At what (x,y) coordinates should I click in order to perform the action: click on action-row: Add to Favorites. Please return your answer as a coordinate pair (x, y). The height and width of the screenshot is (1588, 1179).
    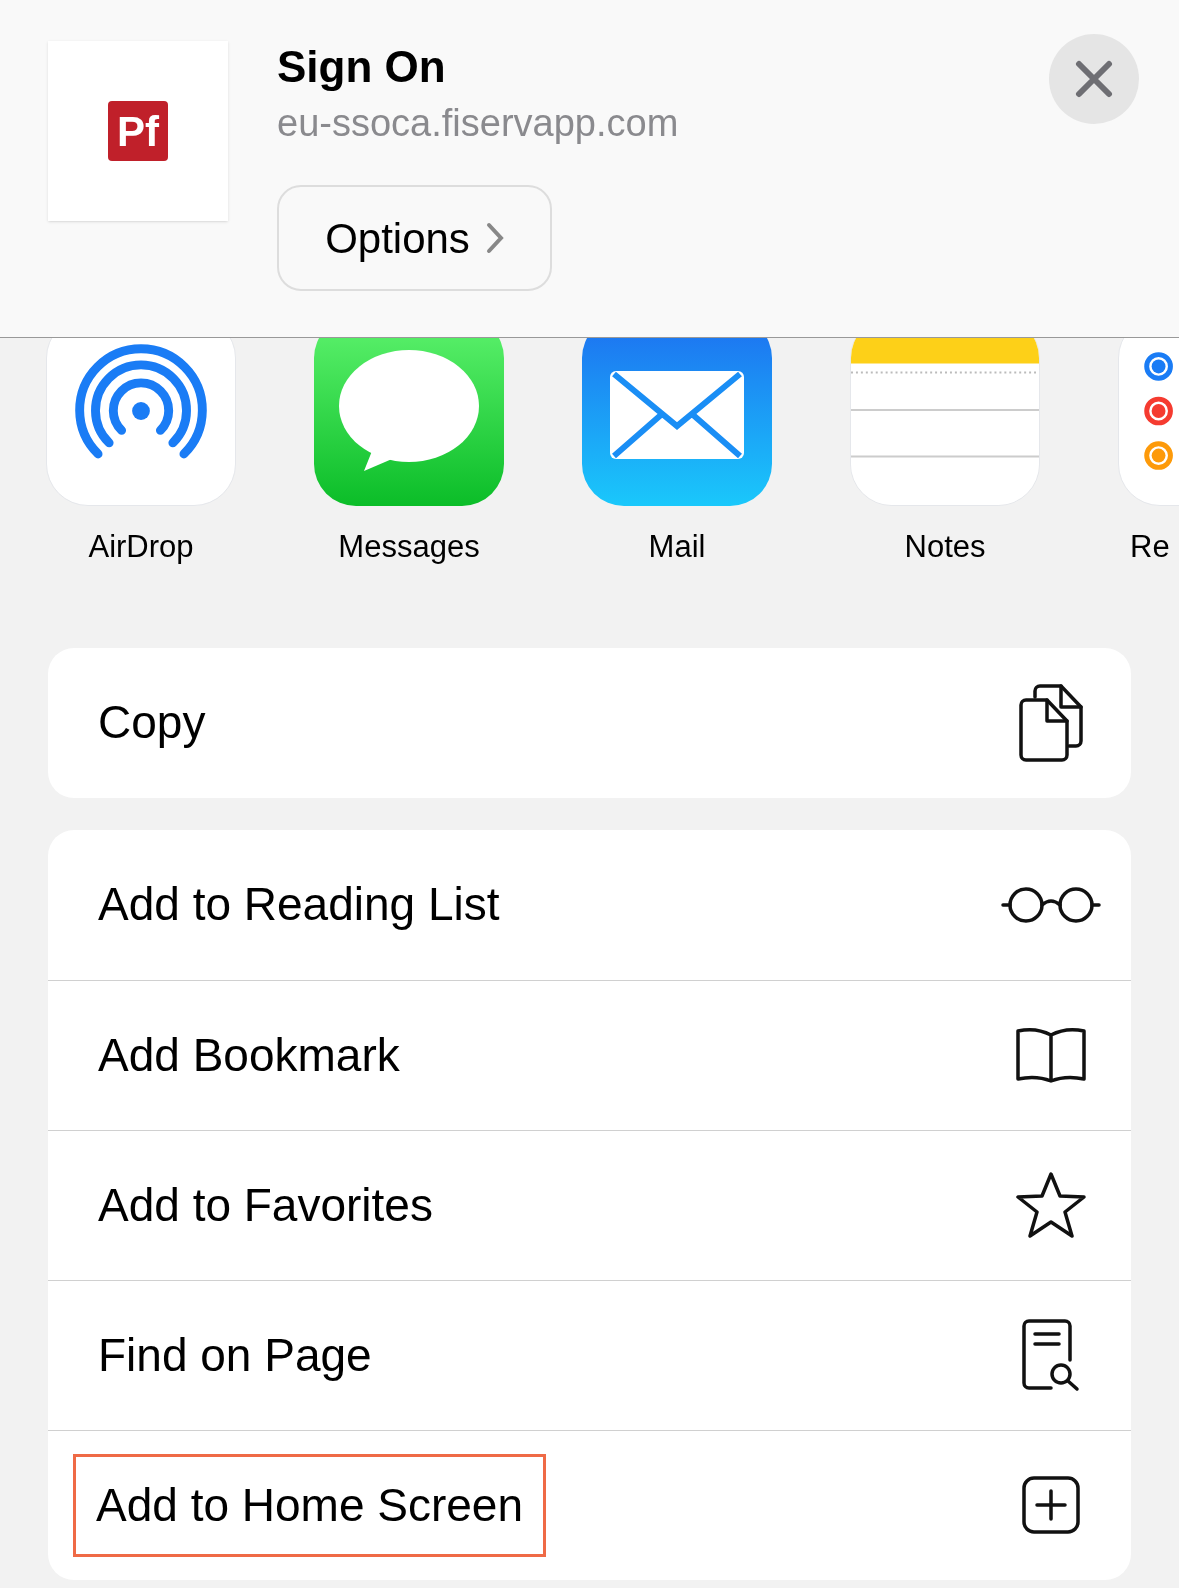
    Looking at the image, I should click on (589, 1204).